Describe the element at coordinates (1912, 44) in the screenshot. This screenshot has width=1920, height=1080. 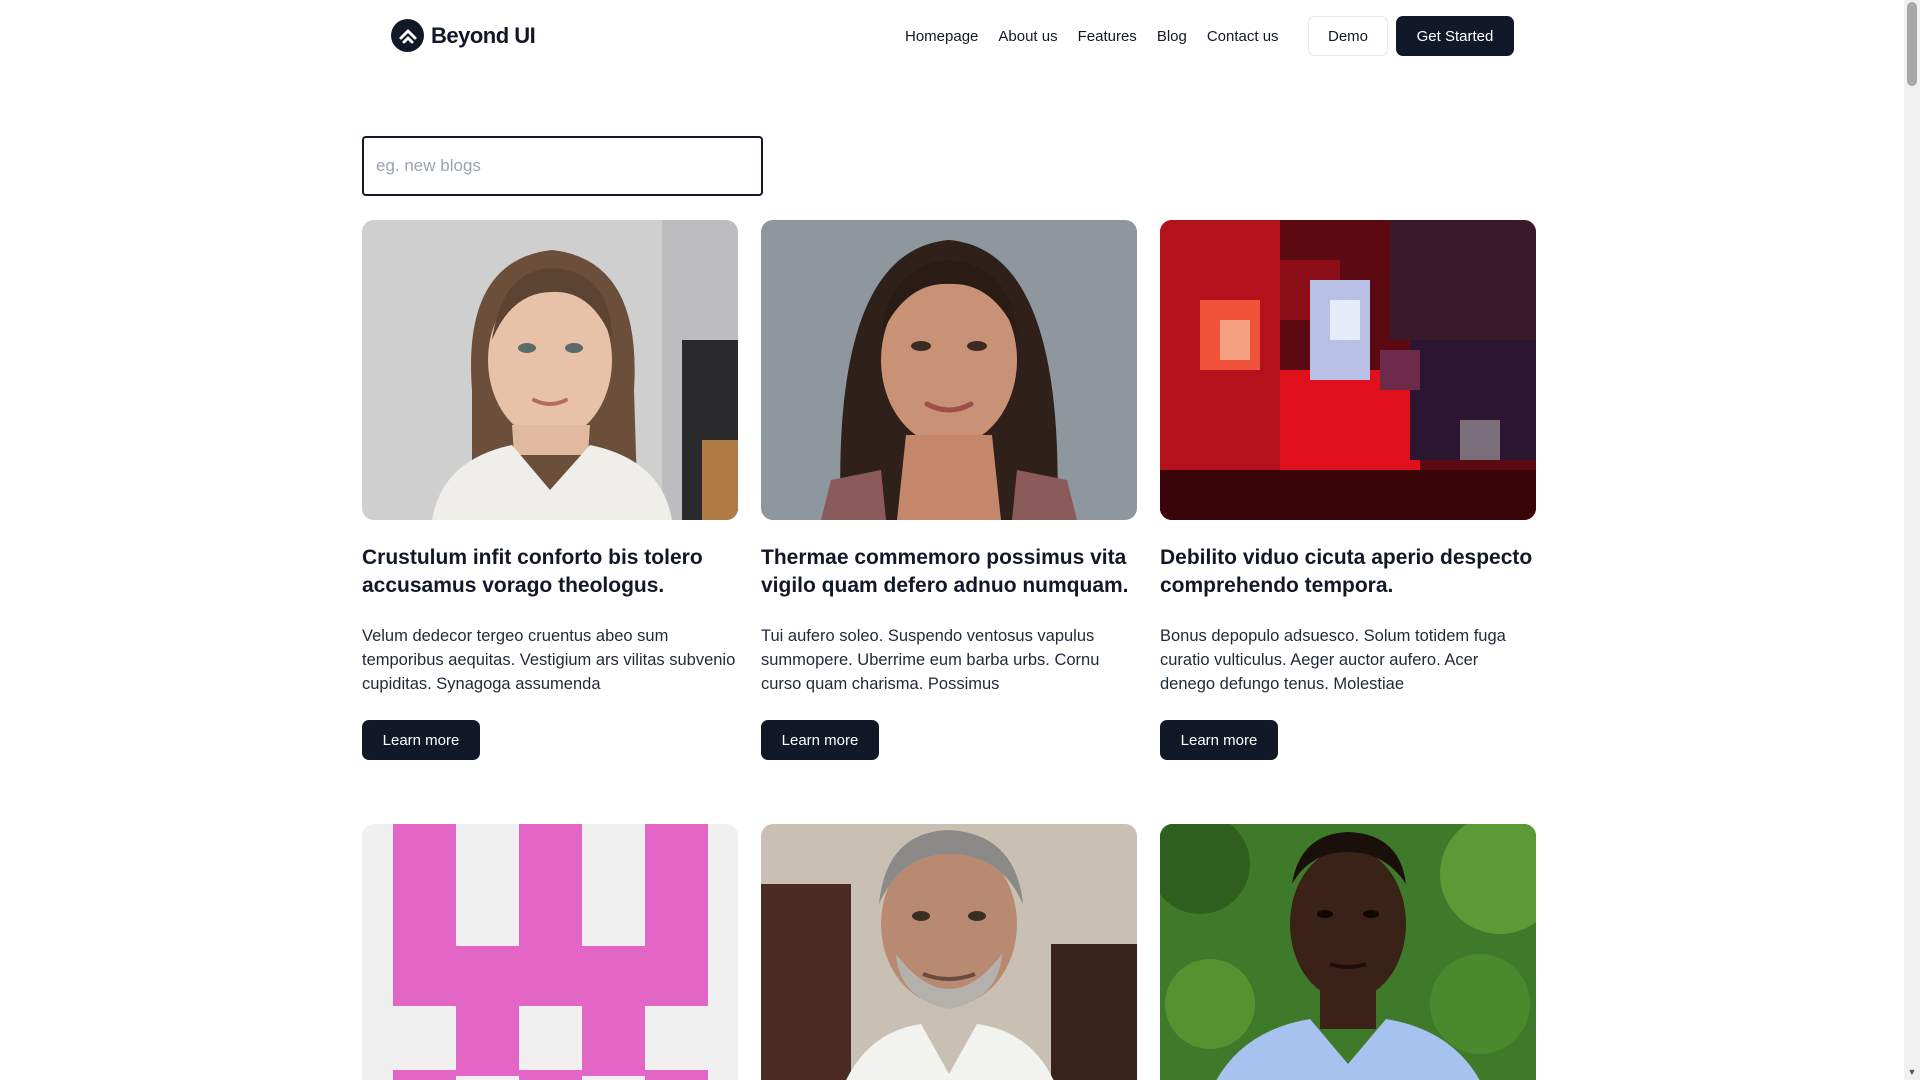
I see `scrollbar-thumb` at that location.